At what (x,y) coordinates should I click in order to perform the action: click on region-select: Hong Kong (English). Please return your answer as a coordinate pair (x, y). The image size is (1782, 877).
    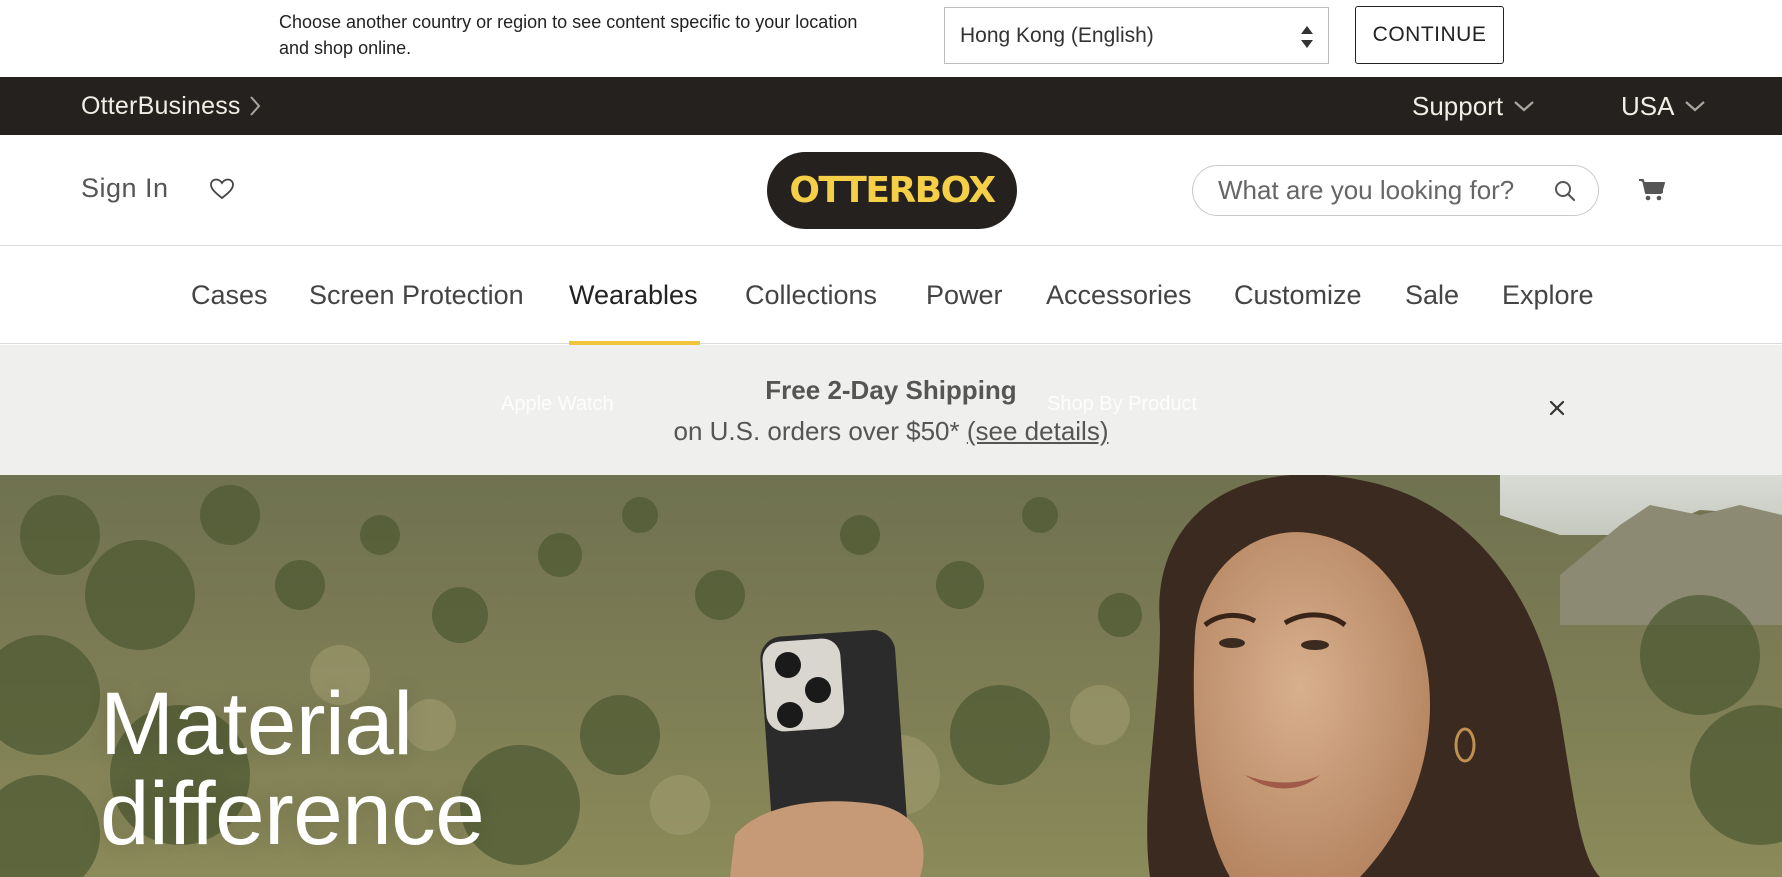
    Looking at the image, I should click on (1136, 35).